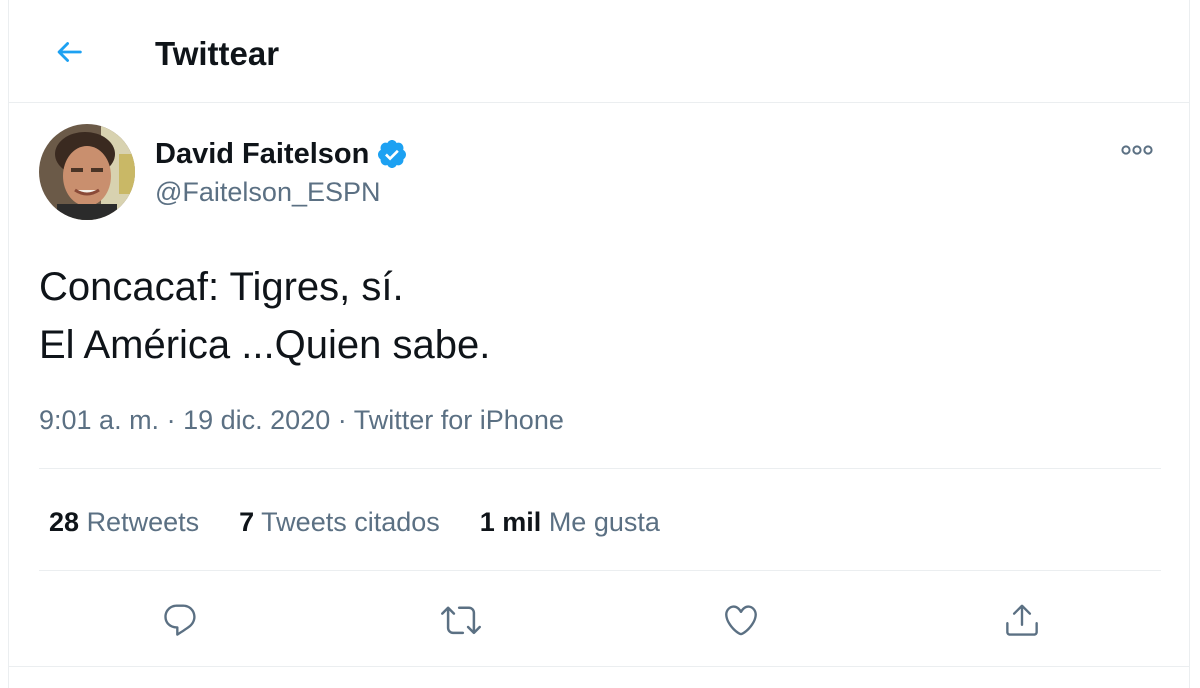 The width and height of the screenshot is (1200, 688). What do you see at coordinates (99, 420) in the screenshot?
I see `tweet-time: 9:01 a. m.` at bounding box center [99, 420].